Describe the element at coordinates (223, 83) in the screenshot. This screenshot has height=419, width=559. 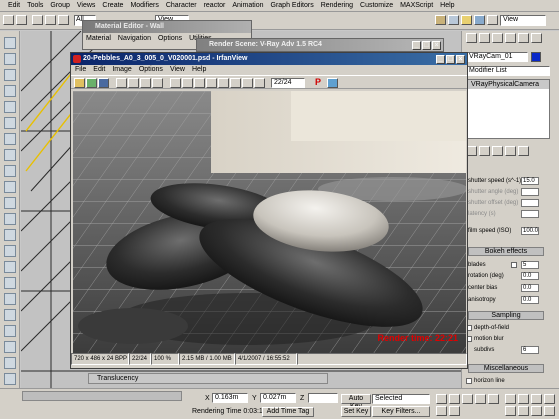
I see `rotate-left-icon` at that location.